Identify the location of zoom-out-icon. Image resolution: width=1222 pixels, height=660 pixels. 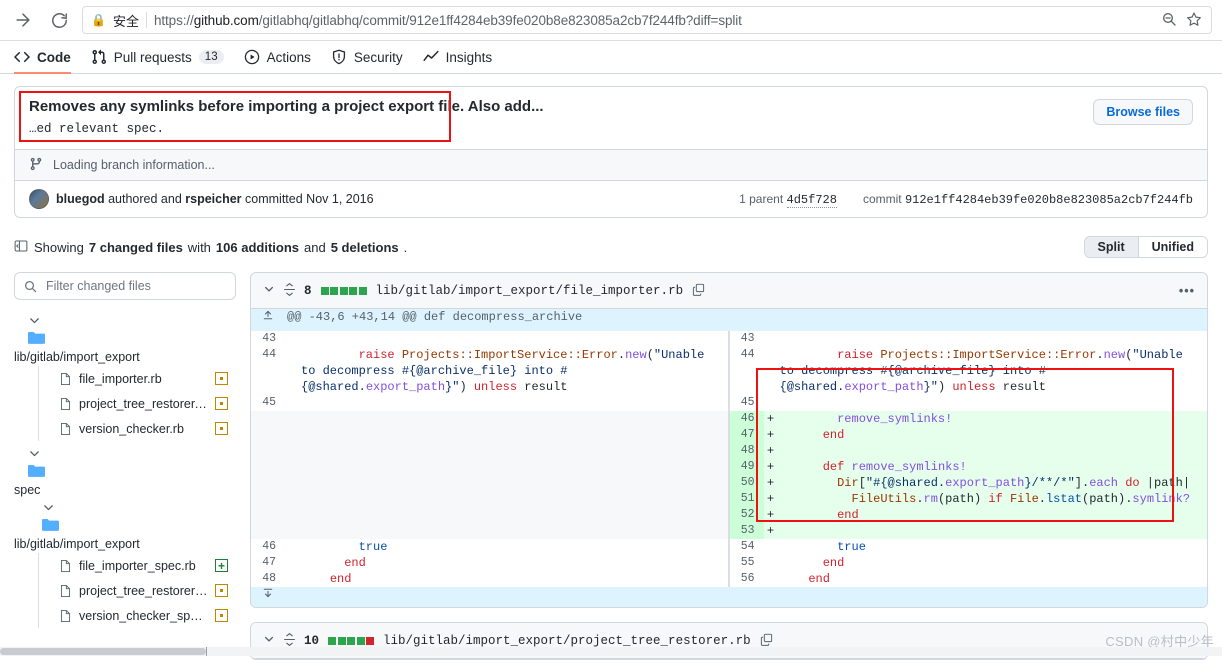
(1169, 20).